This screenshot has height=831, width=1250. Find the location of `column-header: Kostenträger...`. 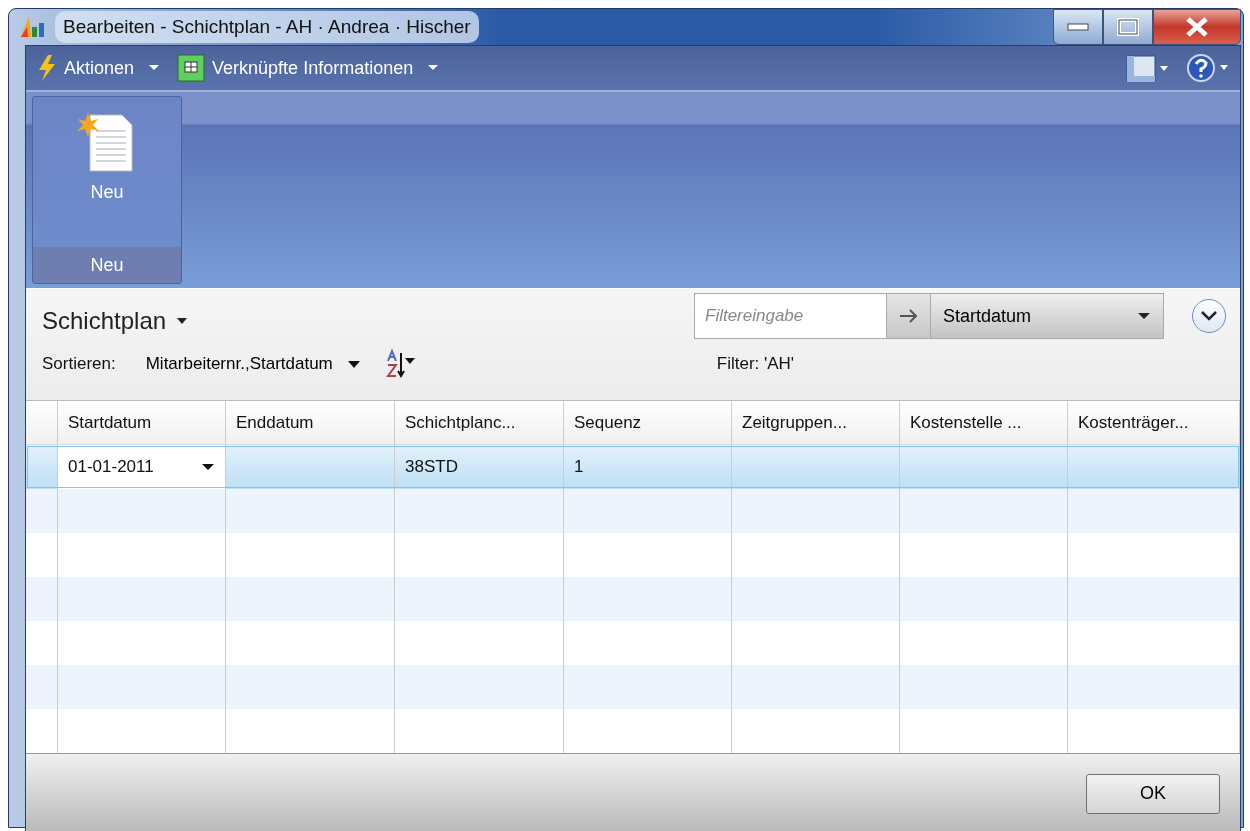

column-header: Kostenträger... is located at coordinates (1154, 423).